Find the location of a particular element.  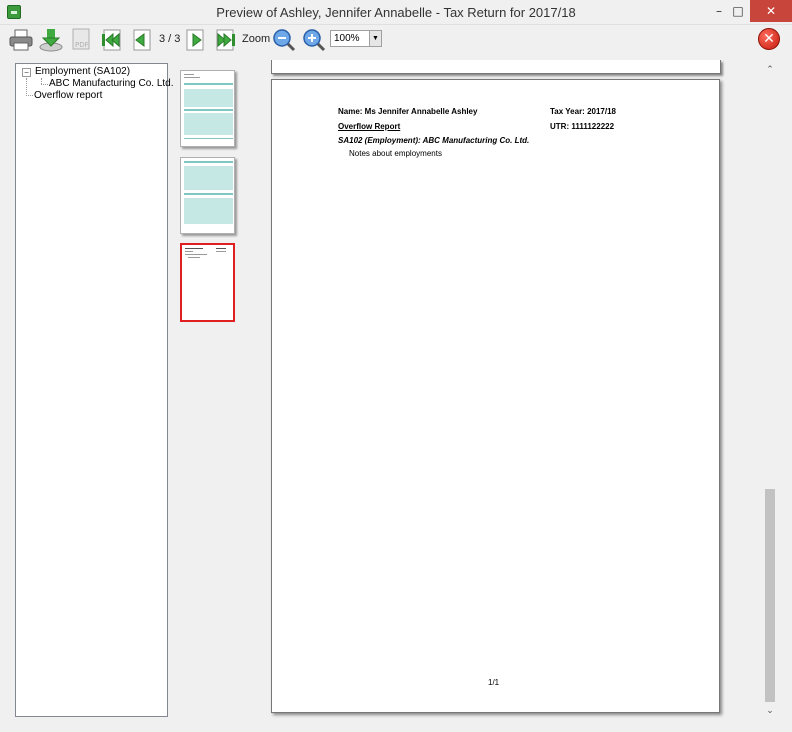

svg-text: PDF is located at coordinates (82, 45).